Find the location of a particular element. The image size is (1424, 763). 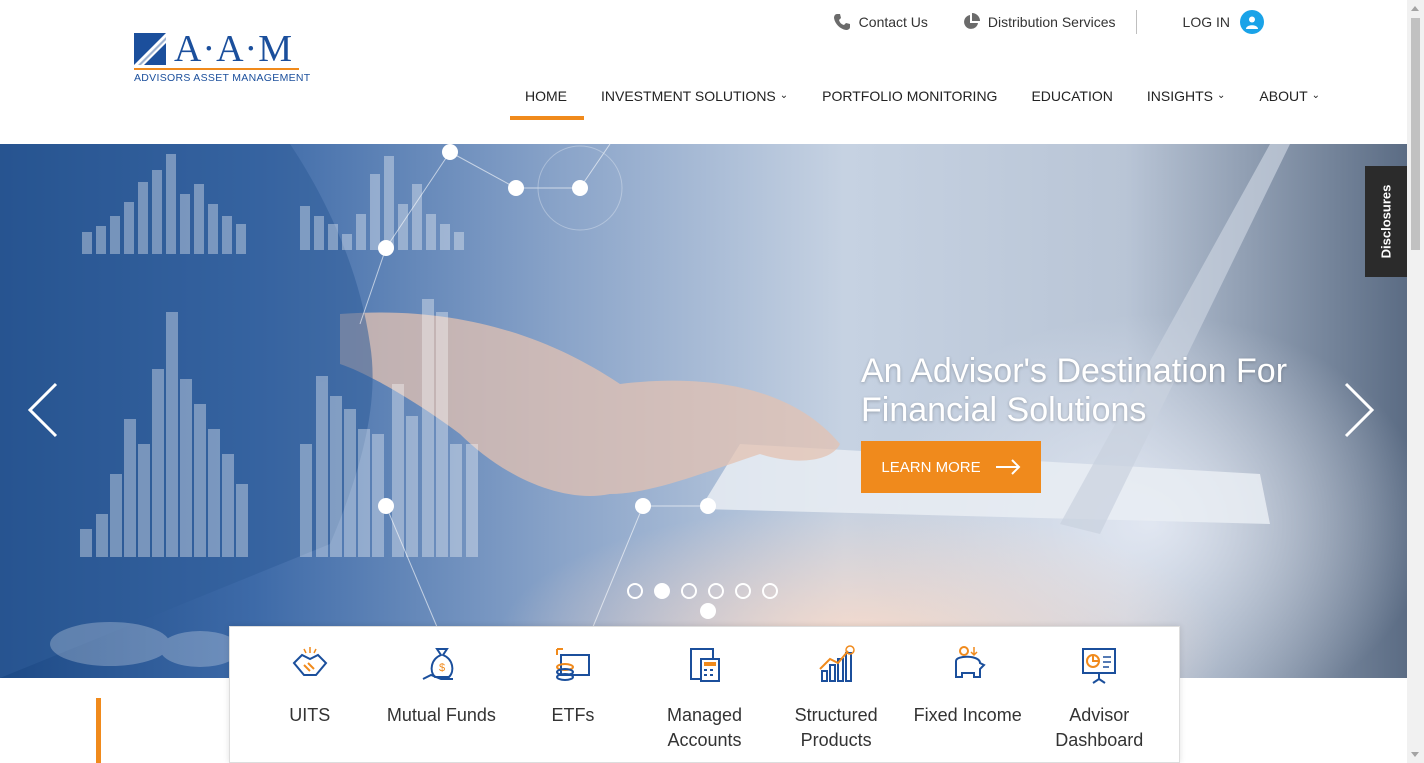

cash-stack-icon is located at coordinates (572, 664).